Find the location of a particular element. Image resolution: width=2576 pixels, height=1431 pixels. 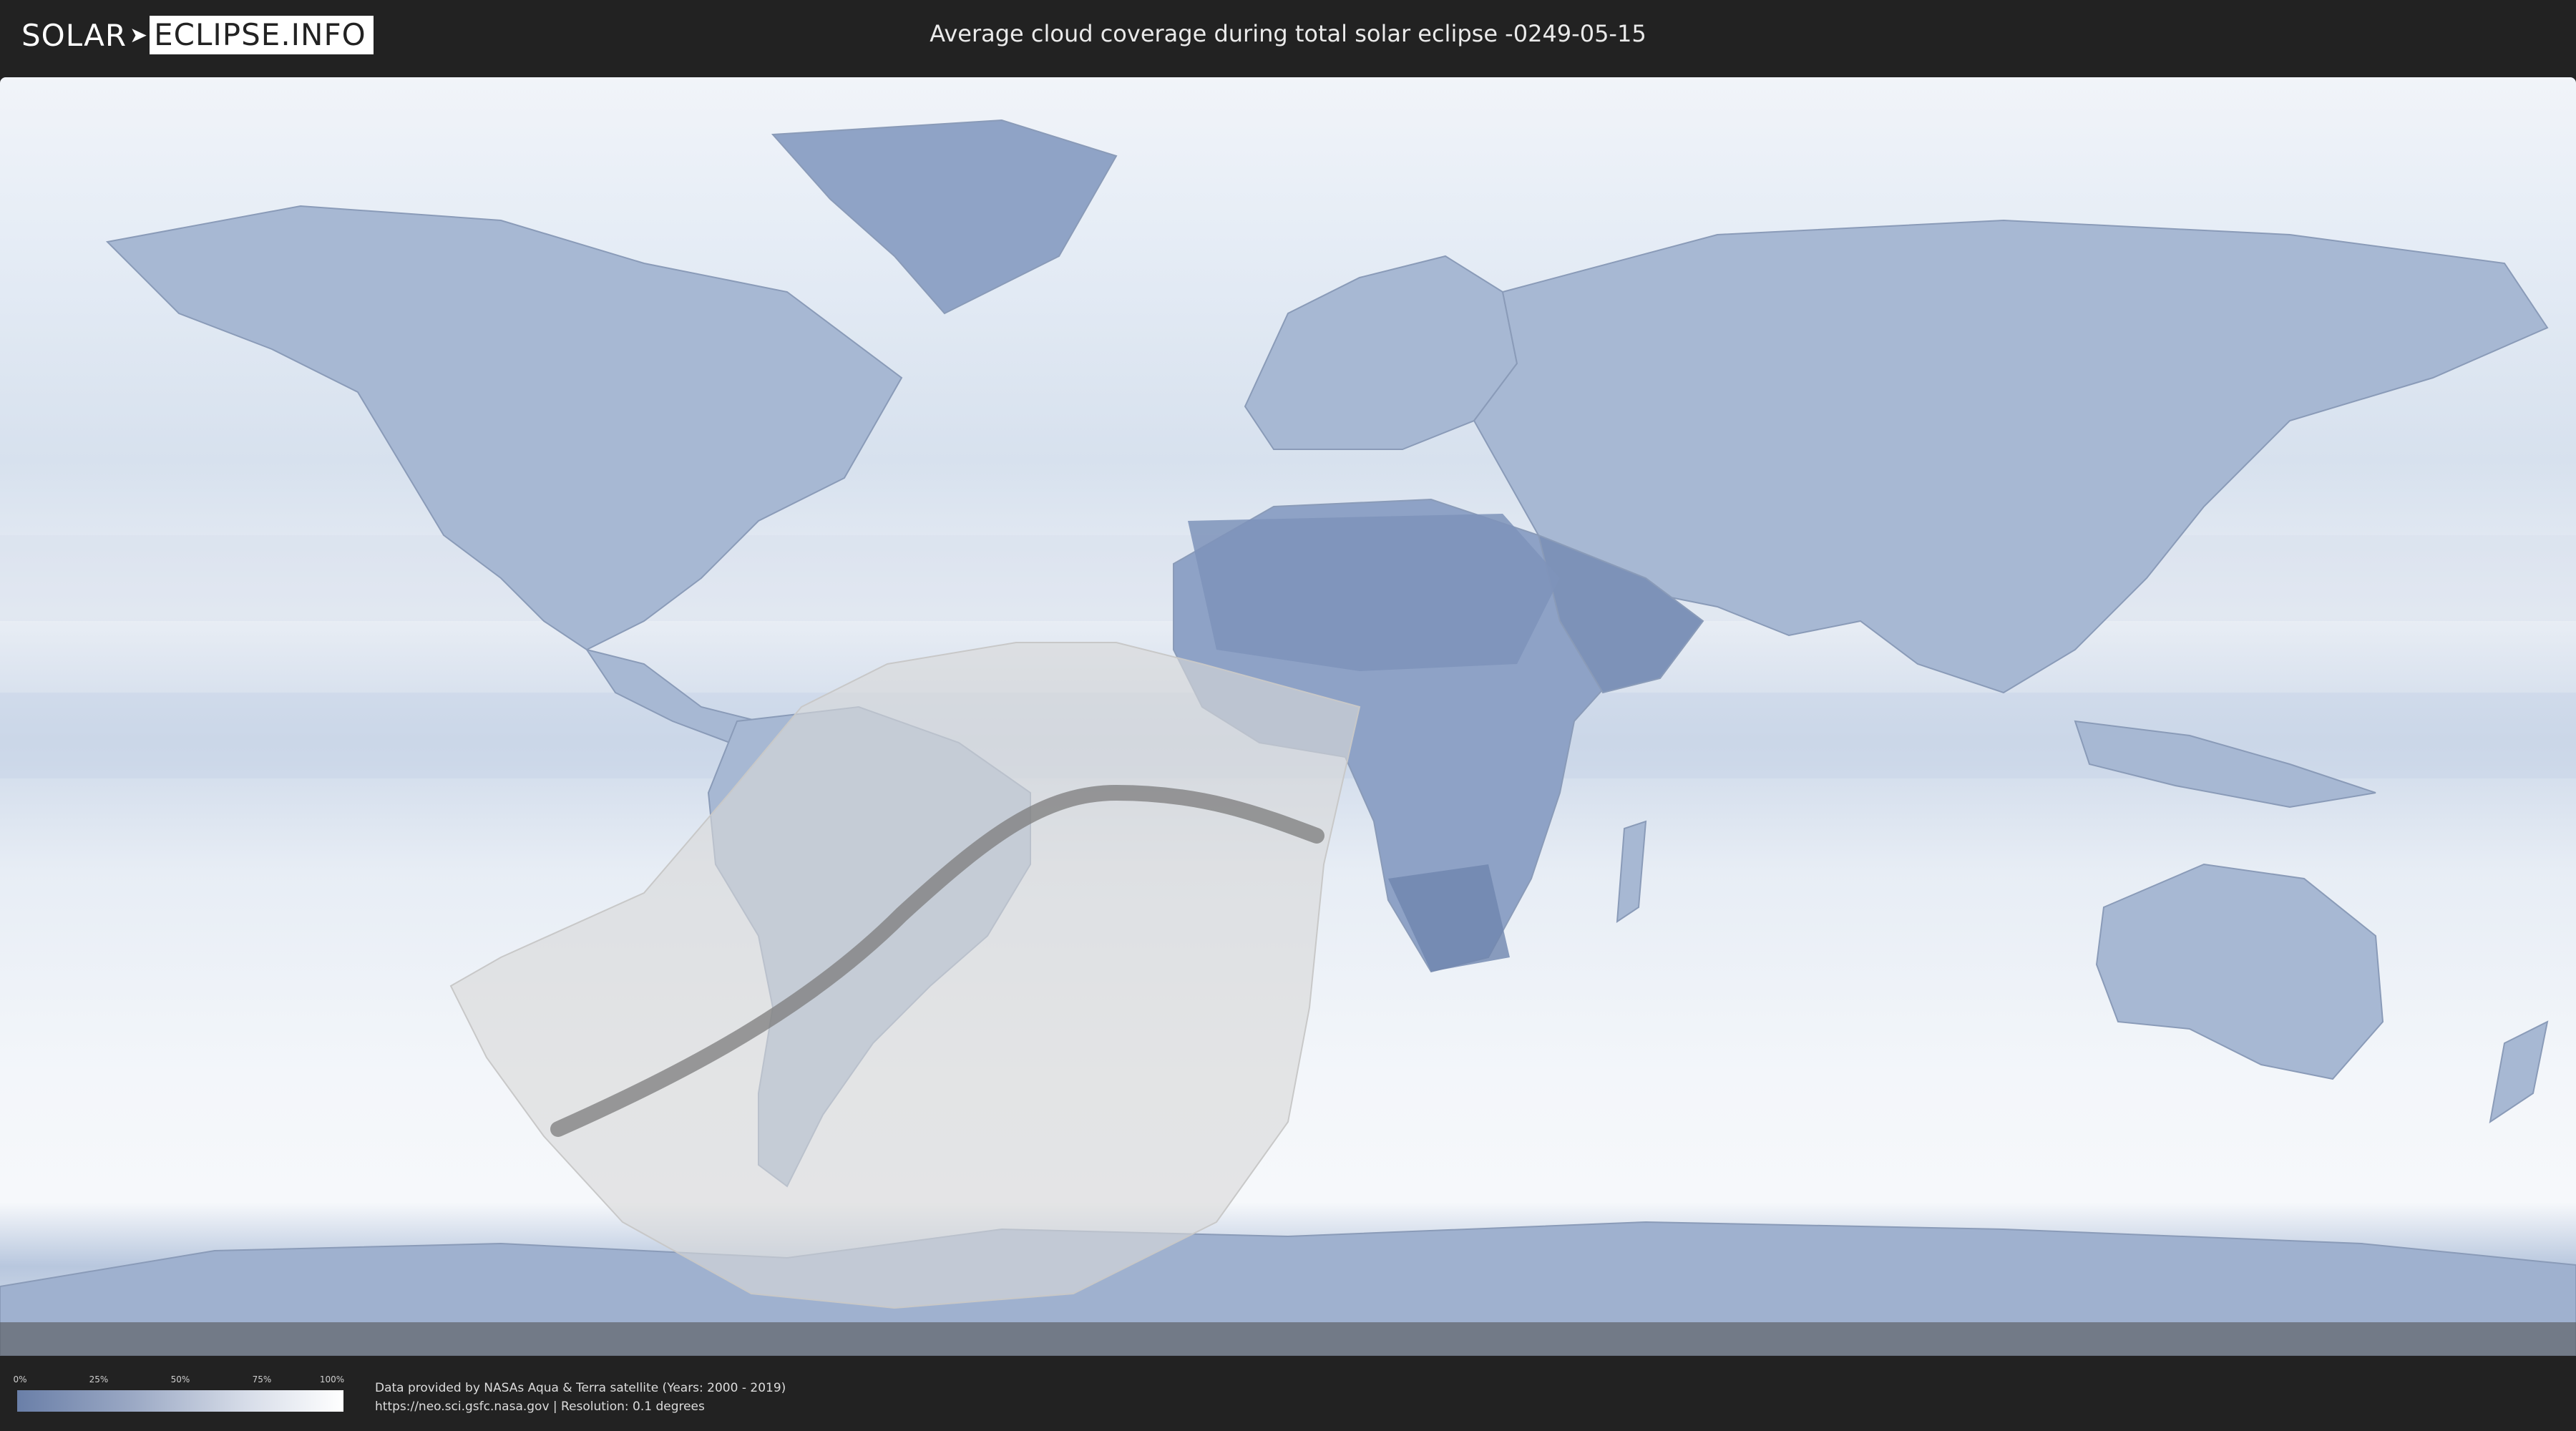

legend-tick-25: 25% is located at coordinates (99, 1379).